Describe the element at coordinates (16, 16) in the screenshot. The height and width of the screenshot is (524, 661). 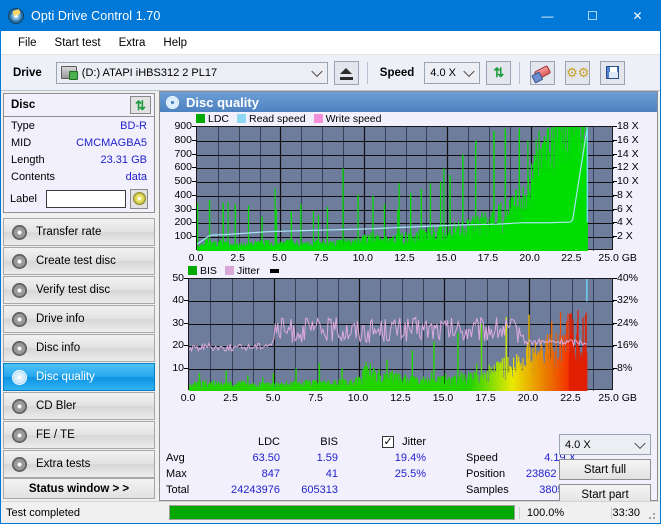
I see `app-icon` at that location.